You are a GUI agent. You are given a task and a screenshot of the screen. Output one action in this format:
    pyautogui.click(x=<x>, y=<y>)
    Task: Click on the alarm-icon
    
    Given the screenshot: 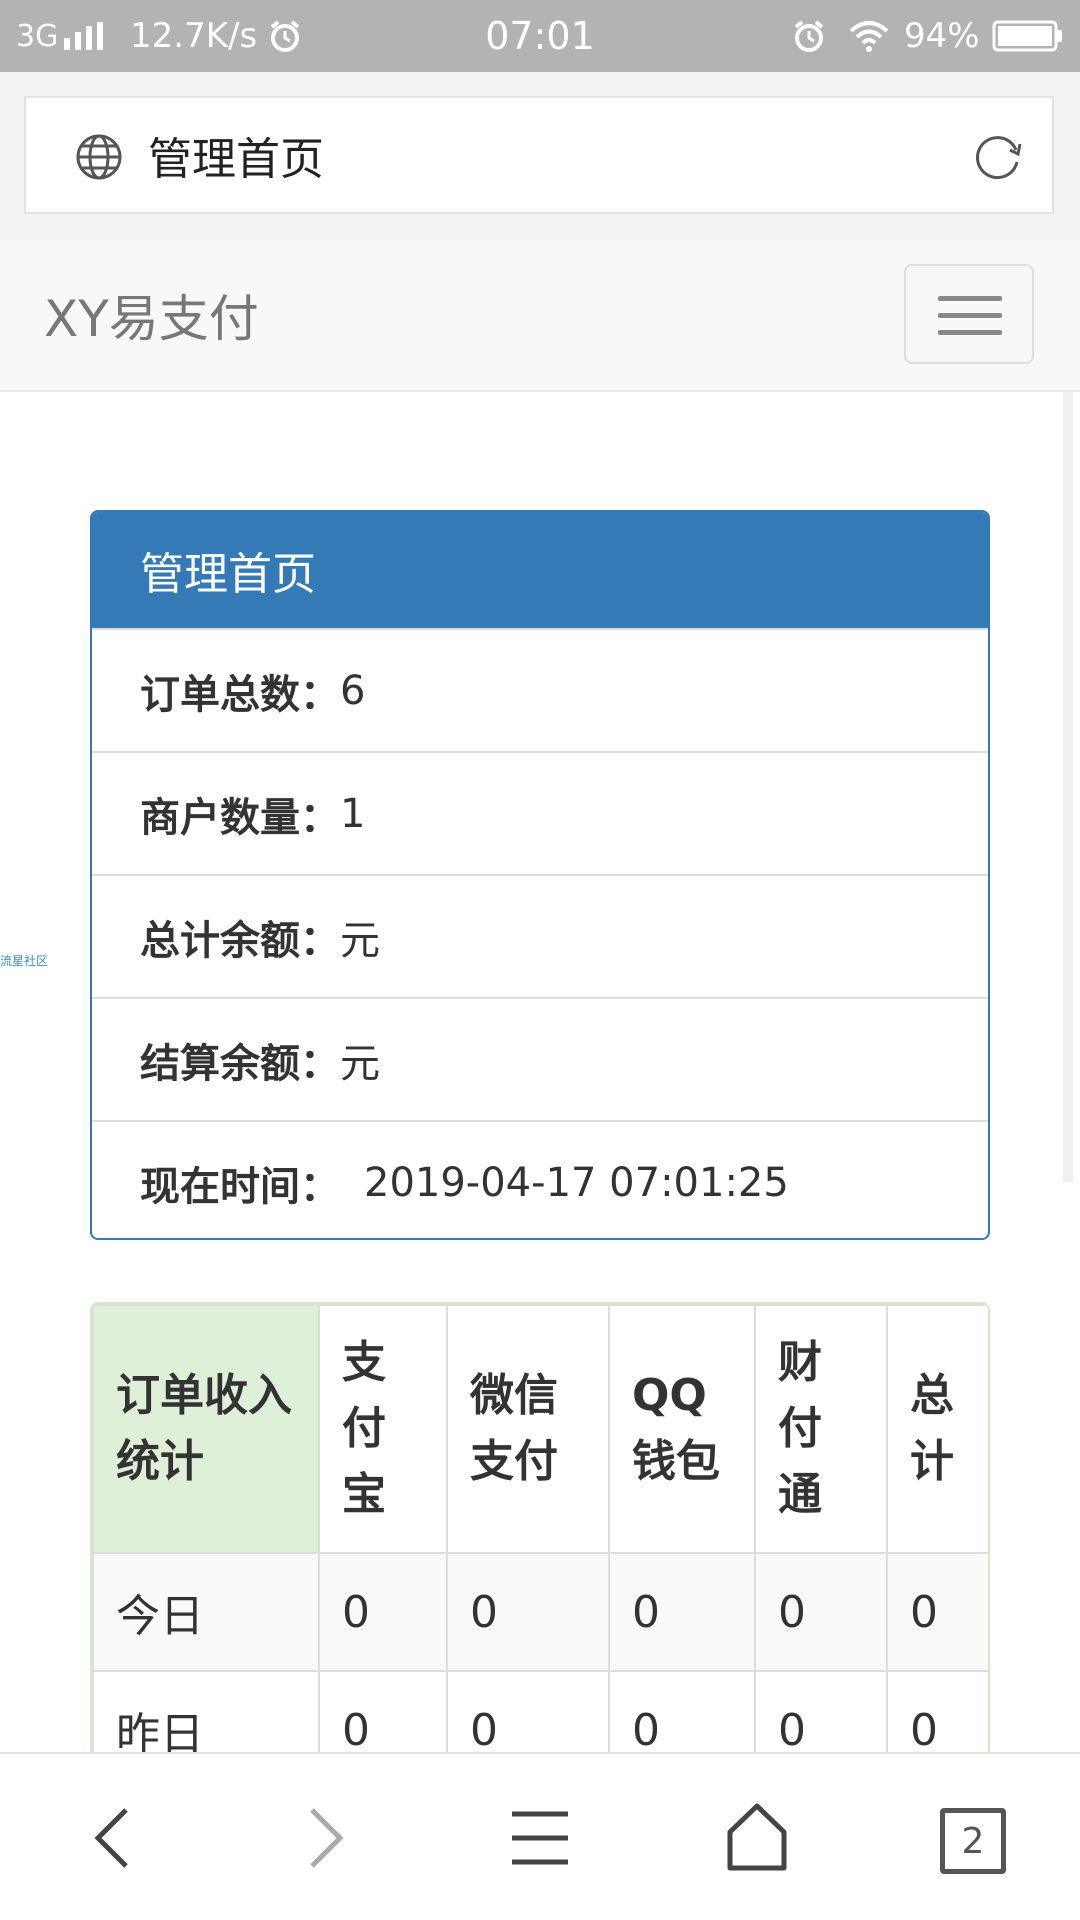 What is the action you would take?
    pyautogui.click(x=809, y=36)
    